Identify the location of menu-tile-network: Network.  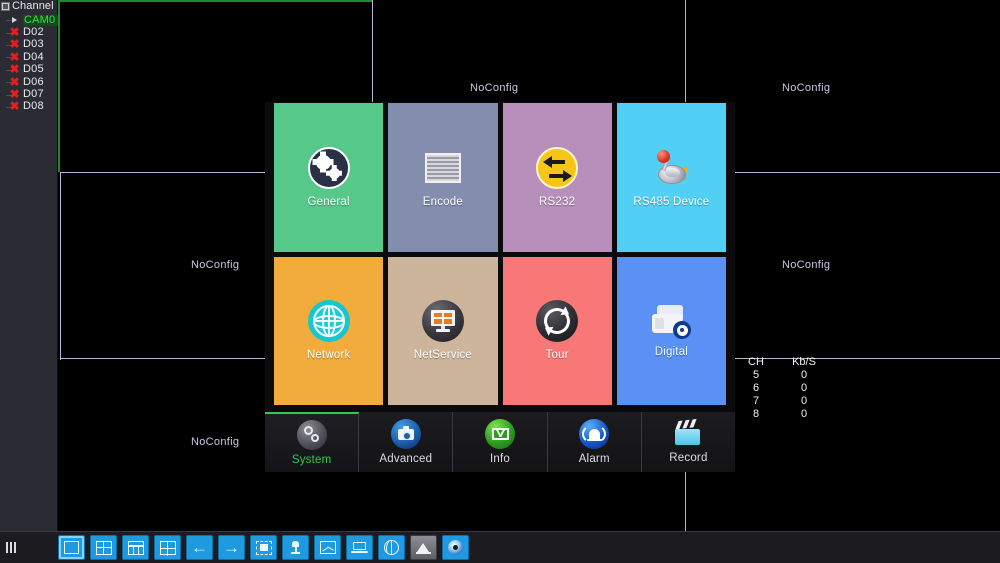
(329, 330).